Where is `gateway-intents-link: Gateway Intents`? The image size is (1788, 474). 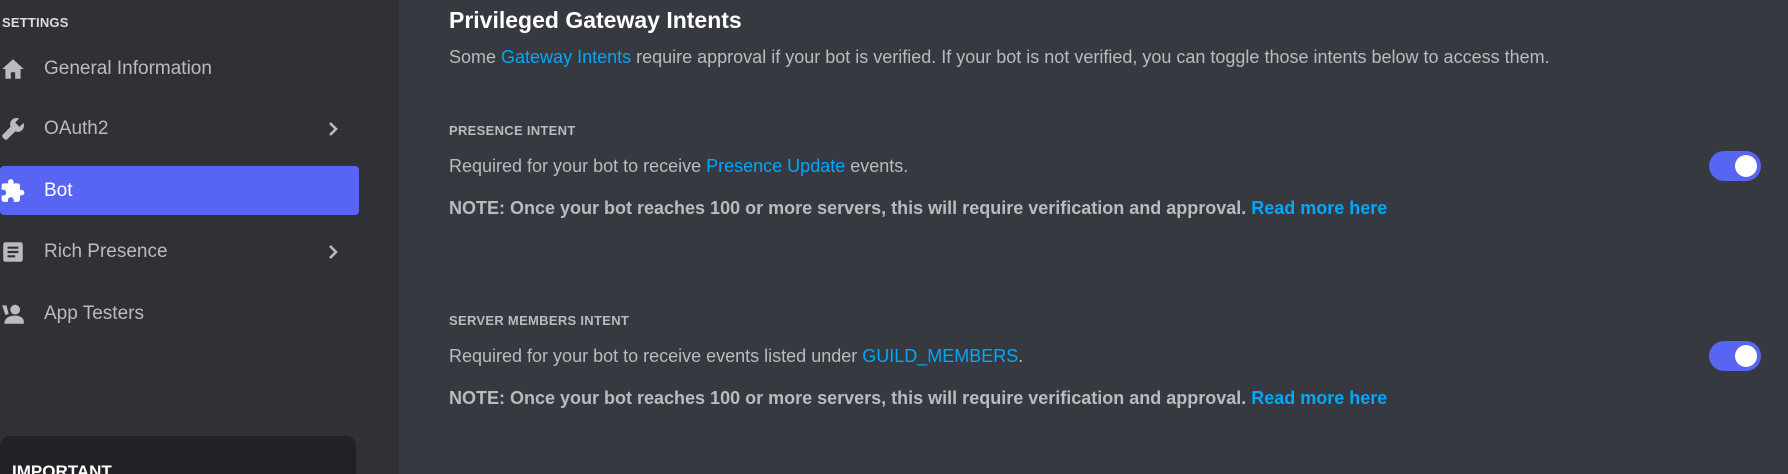 gateway-intents-link: Gateway Intents is located at coordinates (566, 57).